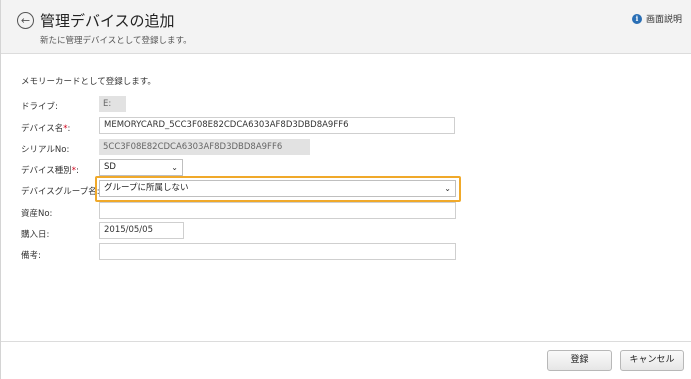 The width and height of the screenshot is (691, 379). What do you see at coordinates (277, 210) in the screenshot?
I see `asset-no-field` at bounding box center [277, 210].